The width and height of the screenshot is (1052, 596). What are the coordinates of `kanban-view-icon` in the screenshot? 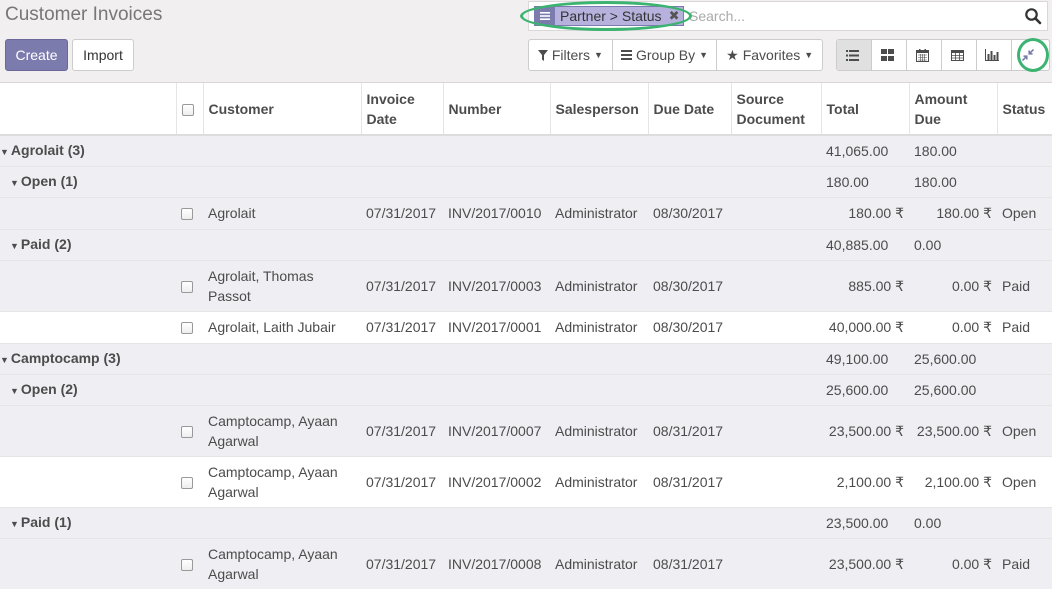 It's located at (887, 55).